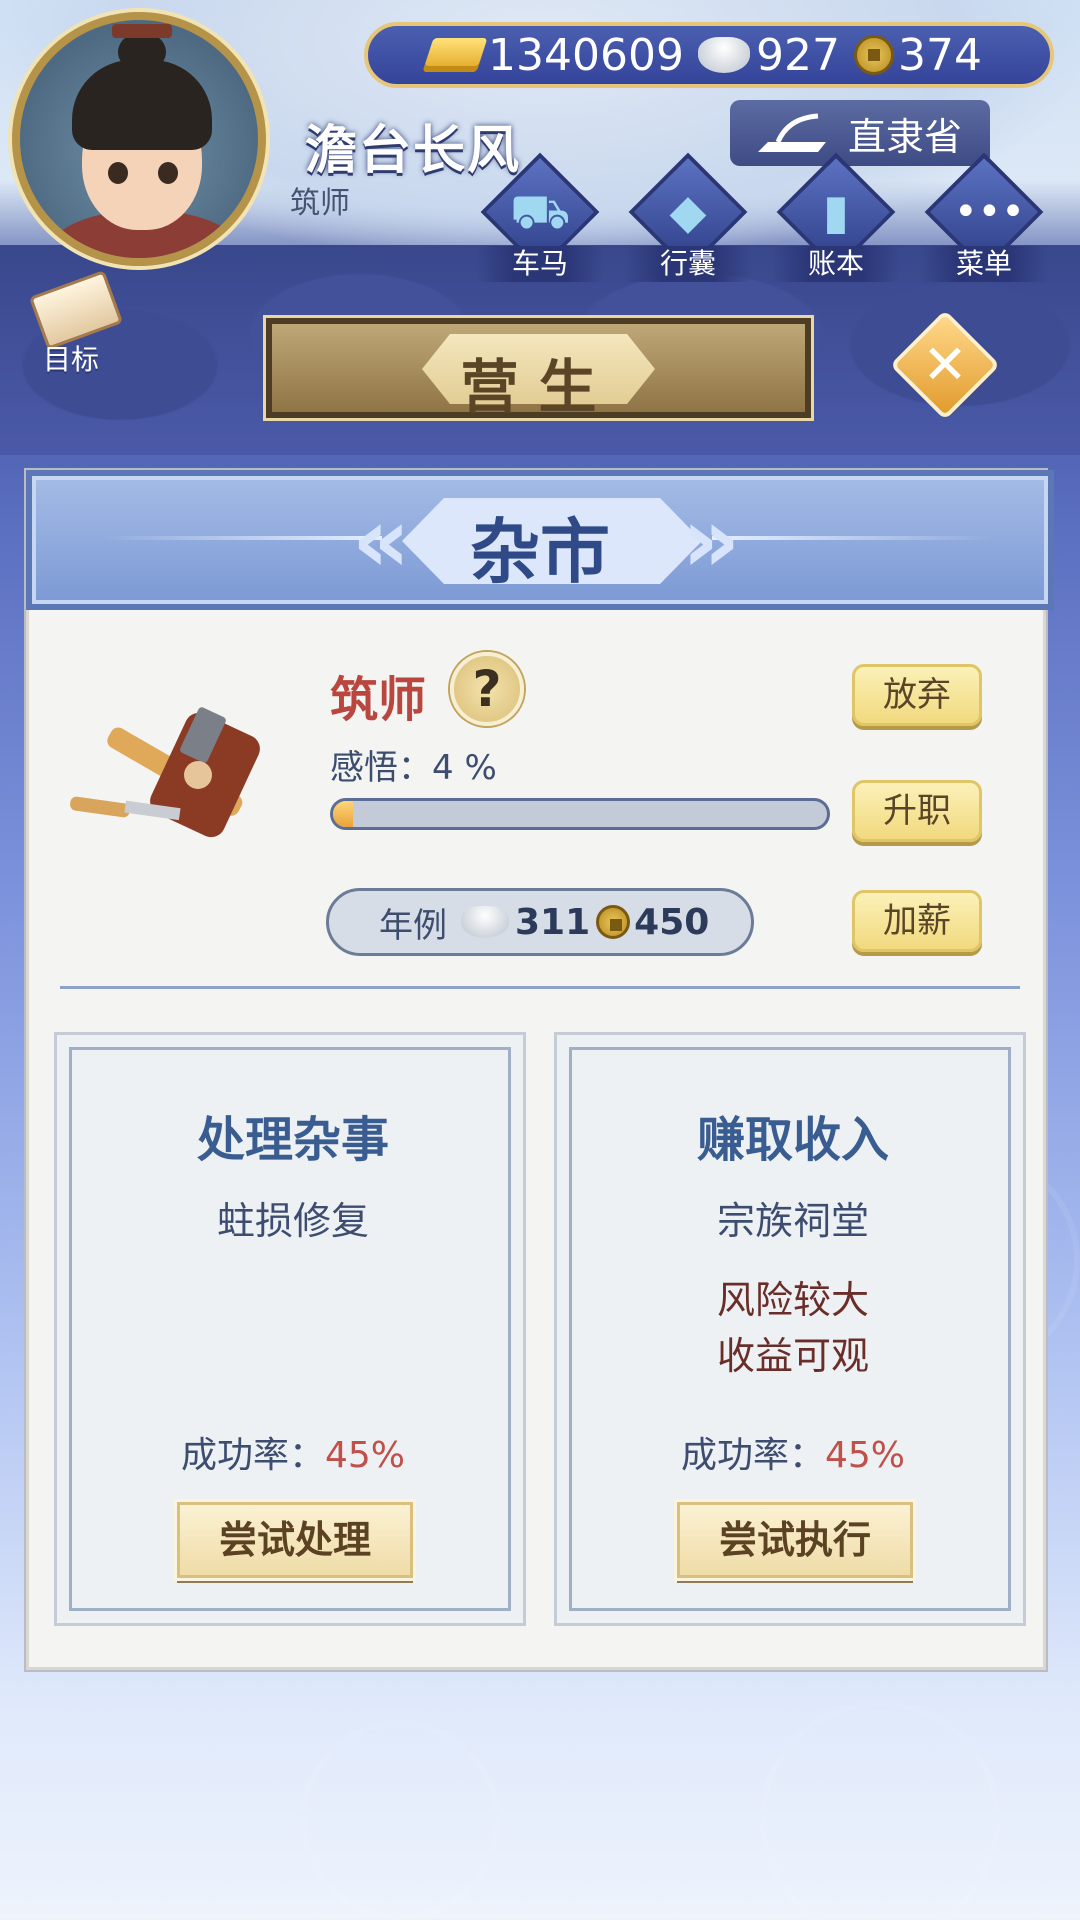  What do you see at coordinates (917, 695) in the screenshot?
I see `abandon-button: 放弃` at bounding box center [917, 695].